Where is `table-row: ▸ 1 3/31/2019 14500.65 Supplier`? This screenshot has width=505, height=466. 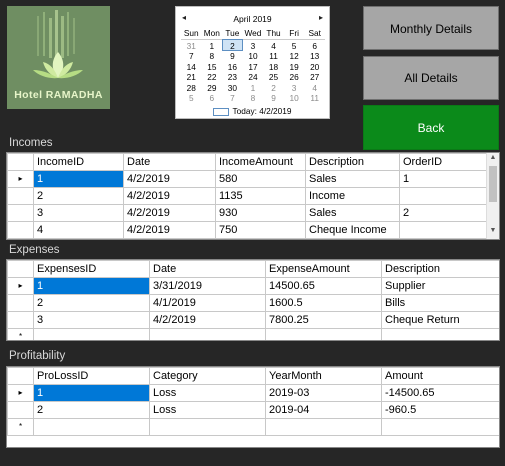 table-row: ▸ 1 3/31/2019 14500.65 Supplier is located at coordinates (253, 286).